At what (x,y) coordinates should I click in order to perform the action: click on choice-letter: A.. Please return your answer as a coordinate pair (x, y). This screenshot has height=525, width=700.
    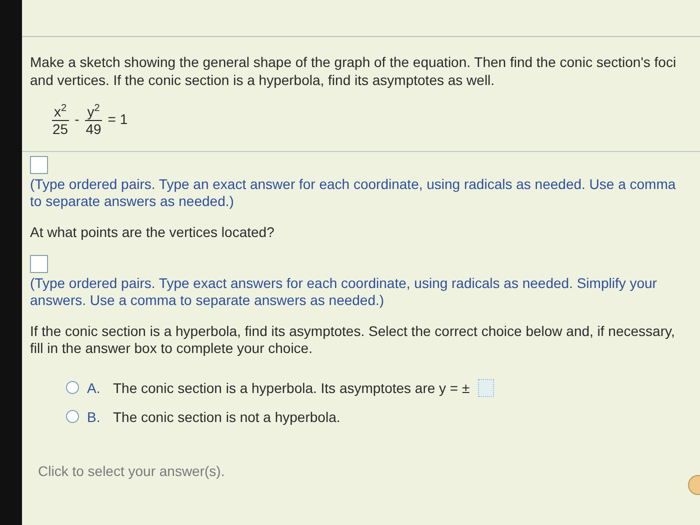
    Looking at the image, I should click on (94, 388).